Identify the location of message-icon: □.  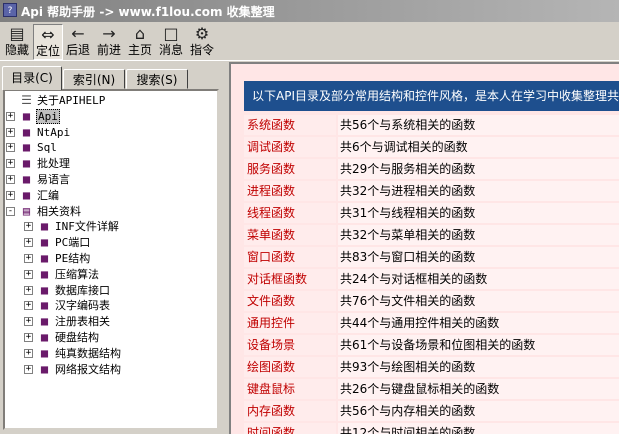
(171, 33).